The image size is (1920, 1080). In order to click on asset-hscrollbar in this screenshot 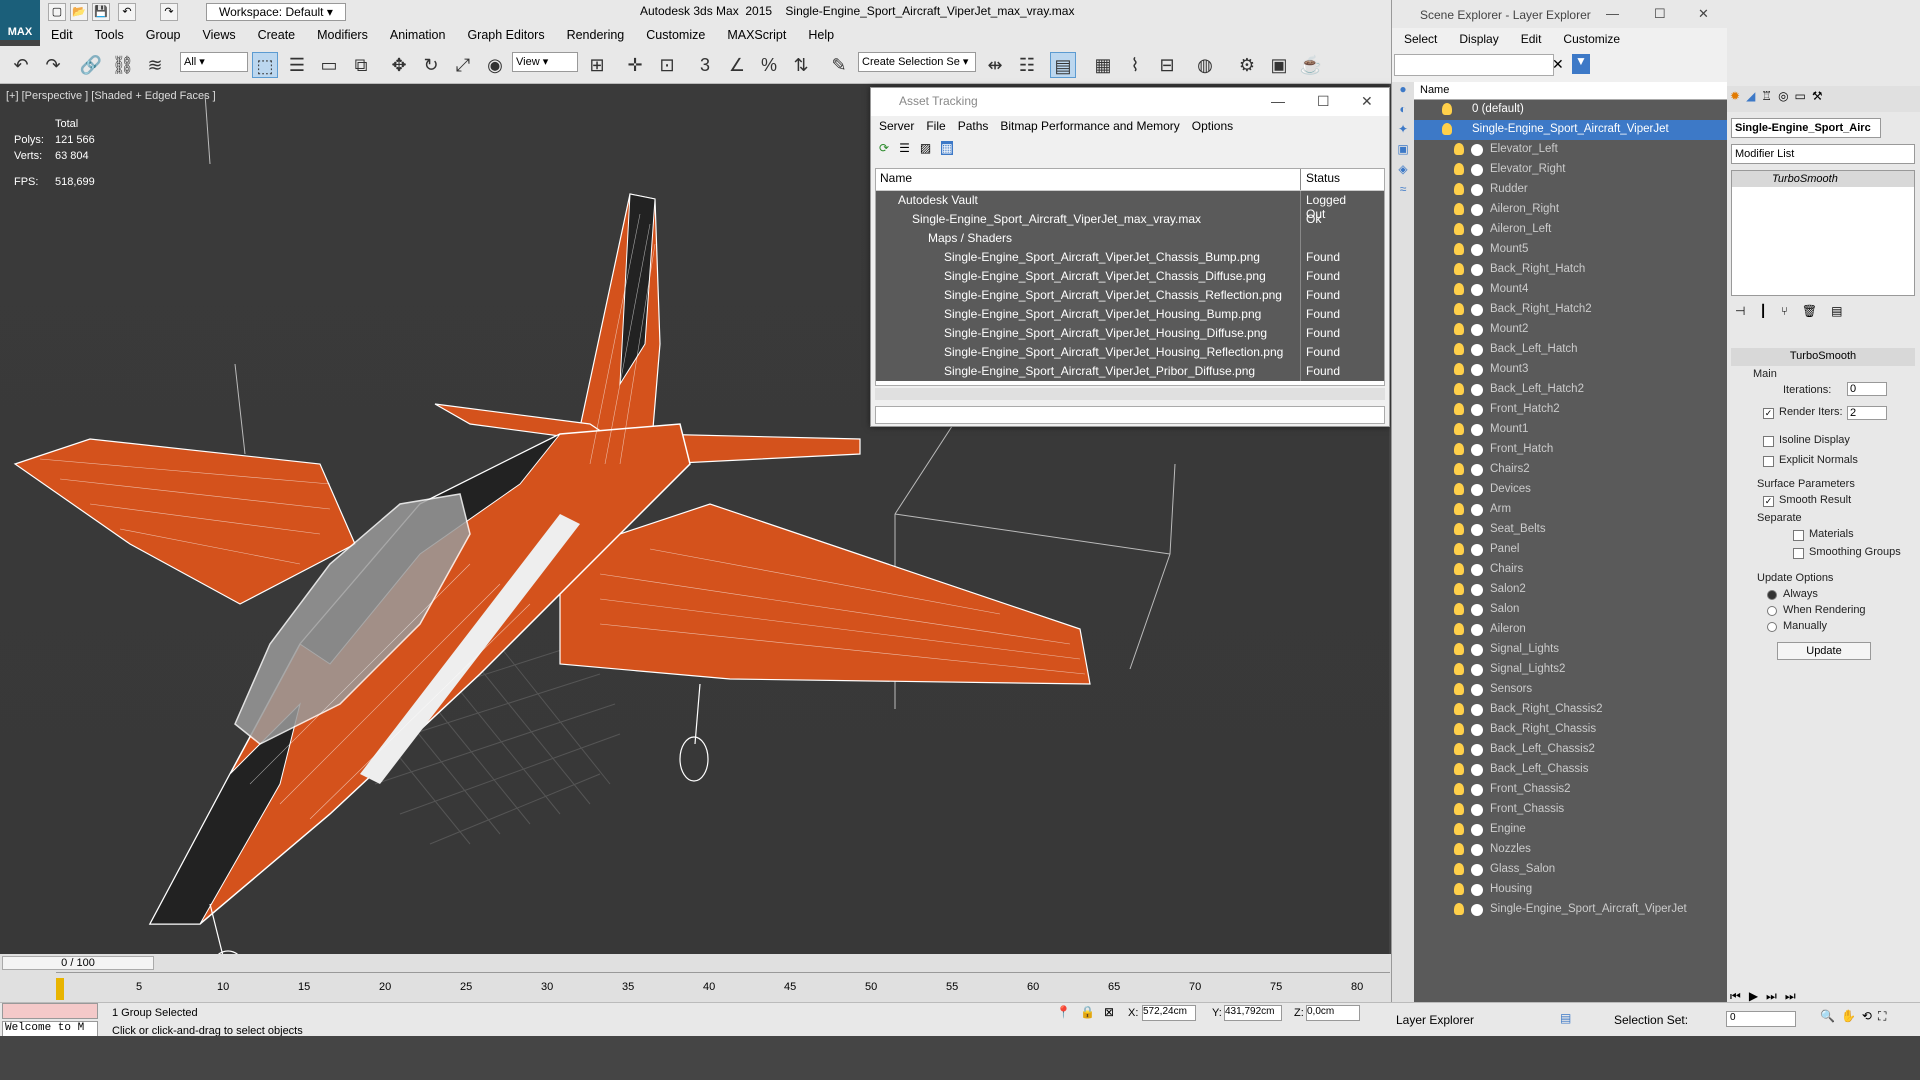, I will do `click(1130, 394)`.